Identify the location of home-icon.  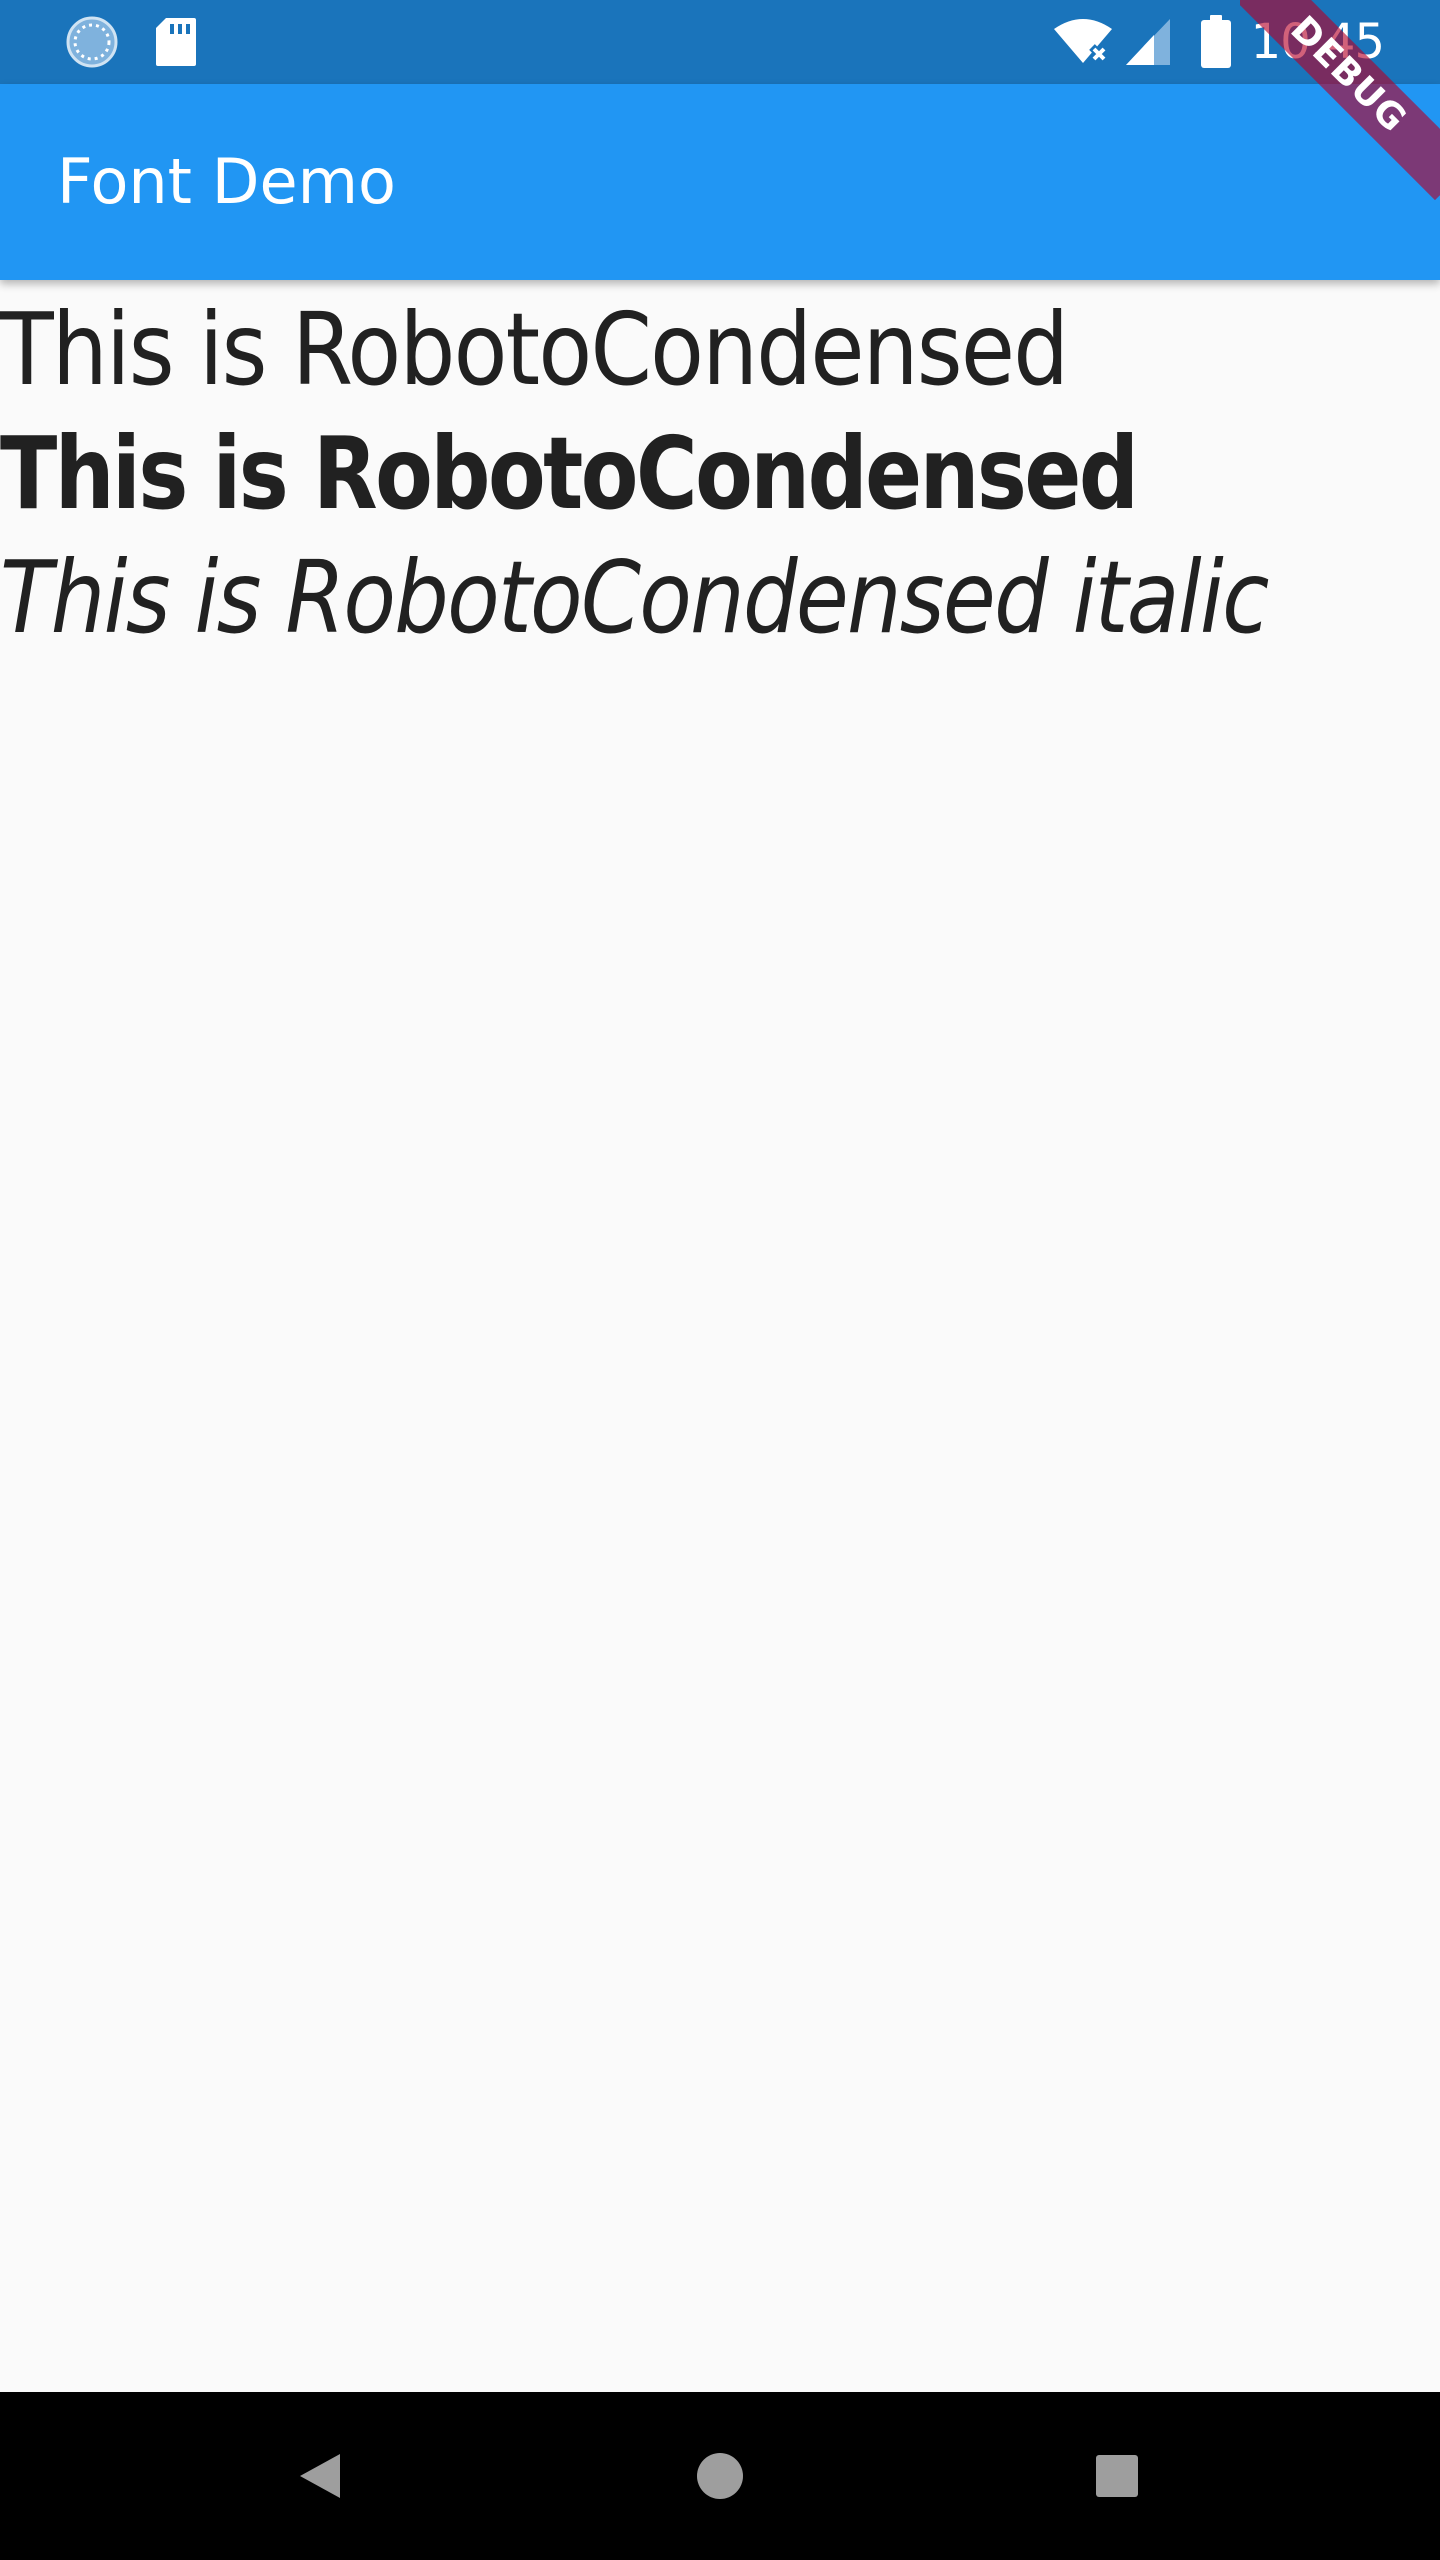
(720, 2476).